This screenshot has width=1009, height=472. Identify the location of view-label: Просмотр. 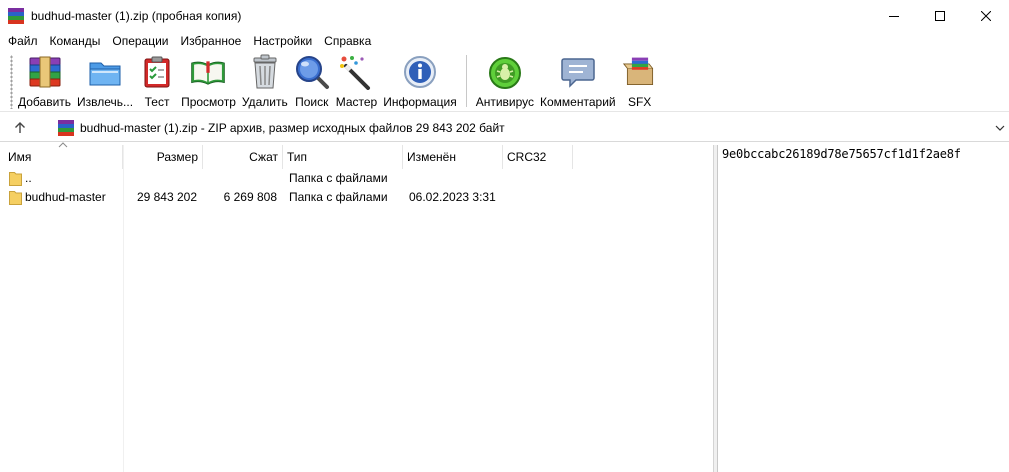
(208, 102).